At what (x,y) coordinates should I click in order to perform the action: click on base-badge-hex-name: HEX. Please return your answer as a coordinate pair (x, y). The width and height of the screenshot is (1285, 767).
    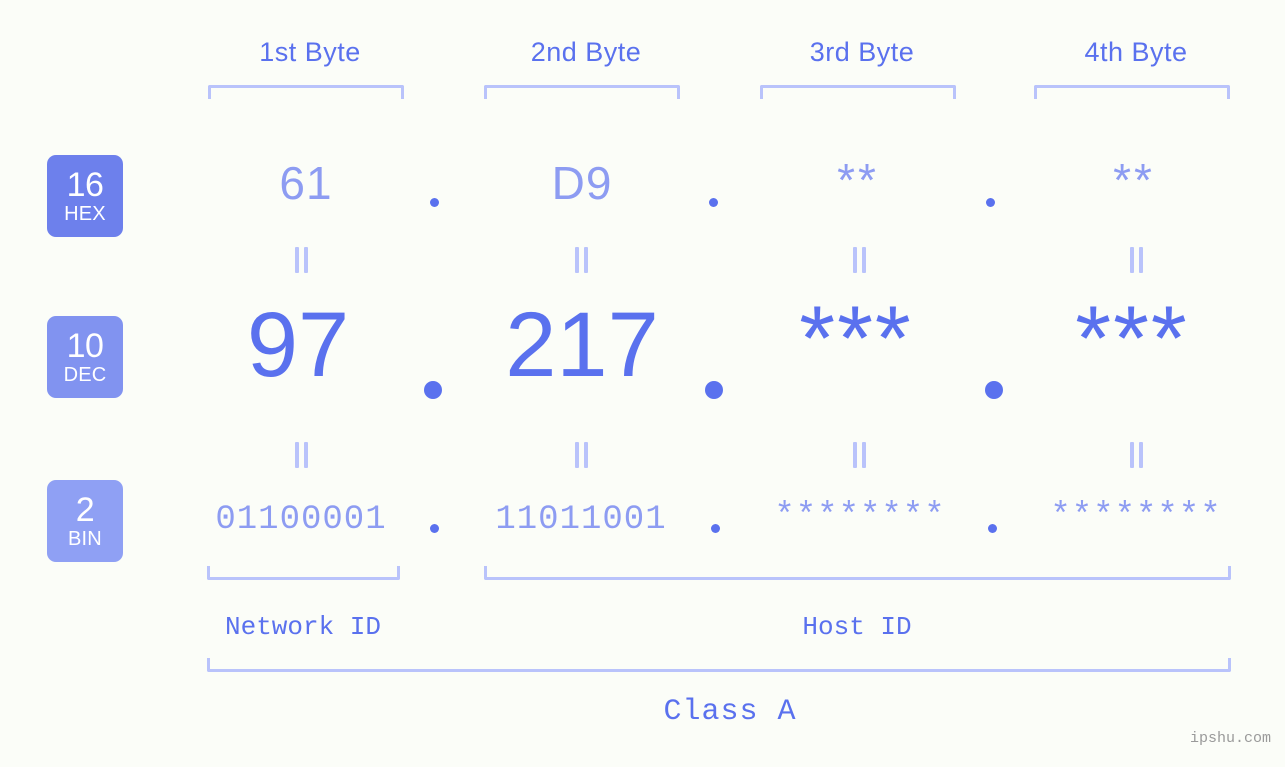
    Looking at the image, I should click on (85, 213).